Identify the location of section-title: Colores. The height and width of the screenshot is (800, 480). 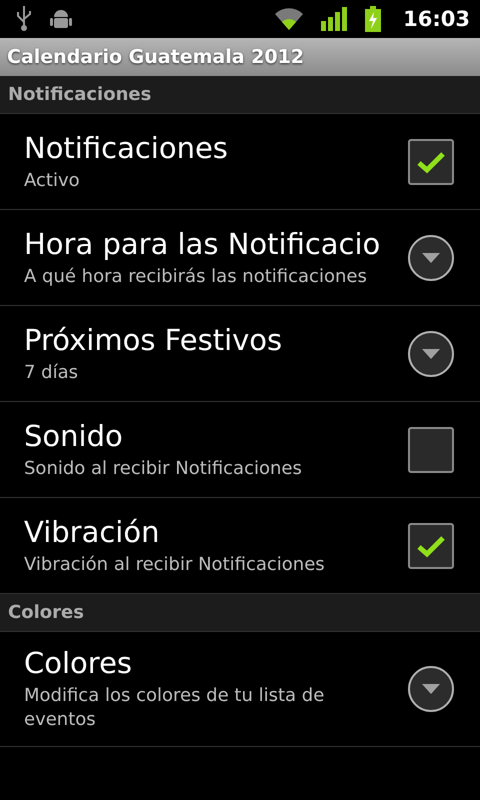
(46, 612).